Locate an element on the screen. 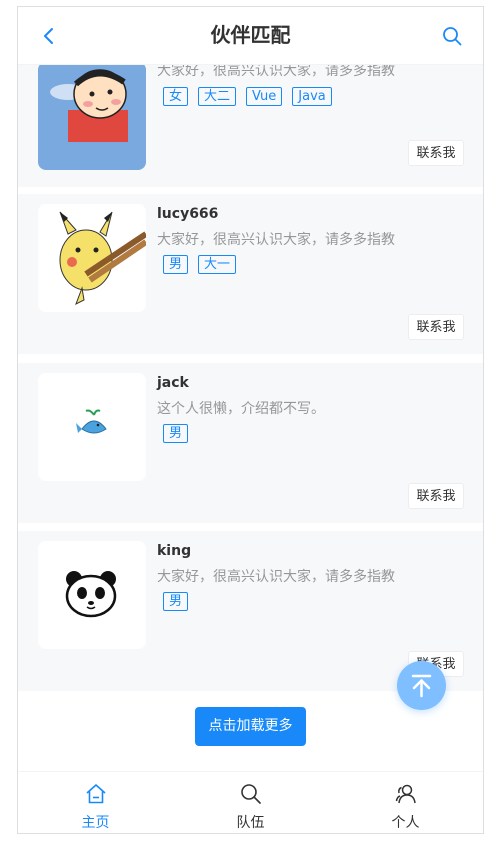 The width and height of the screenshot is (501, 844). tag: 大二 is located at coordinates (217, 96).